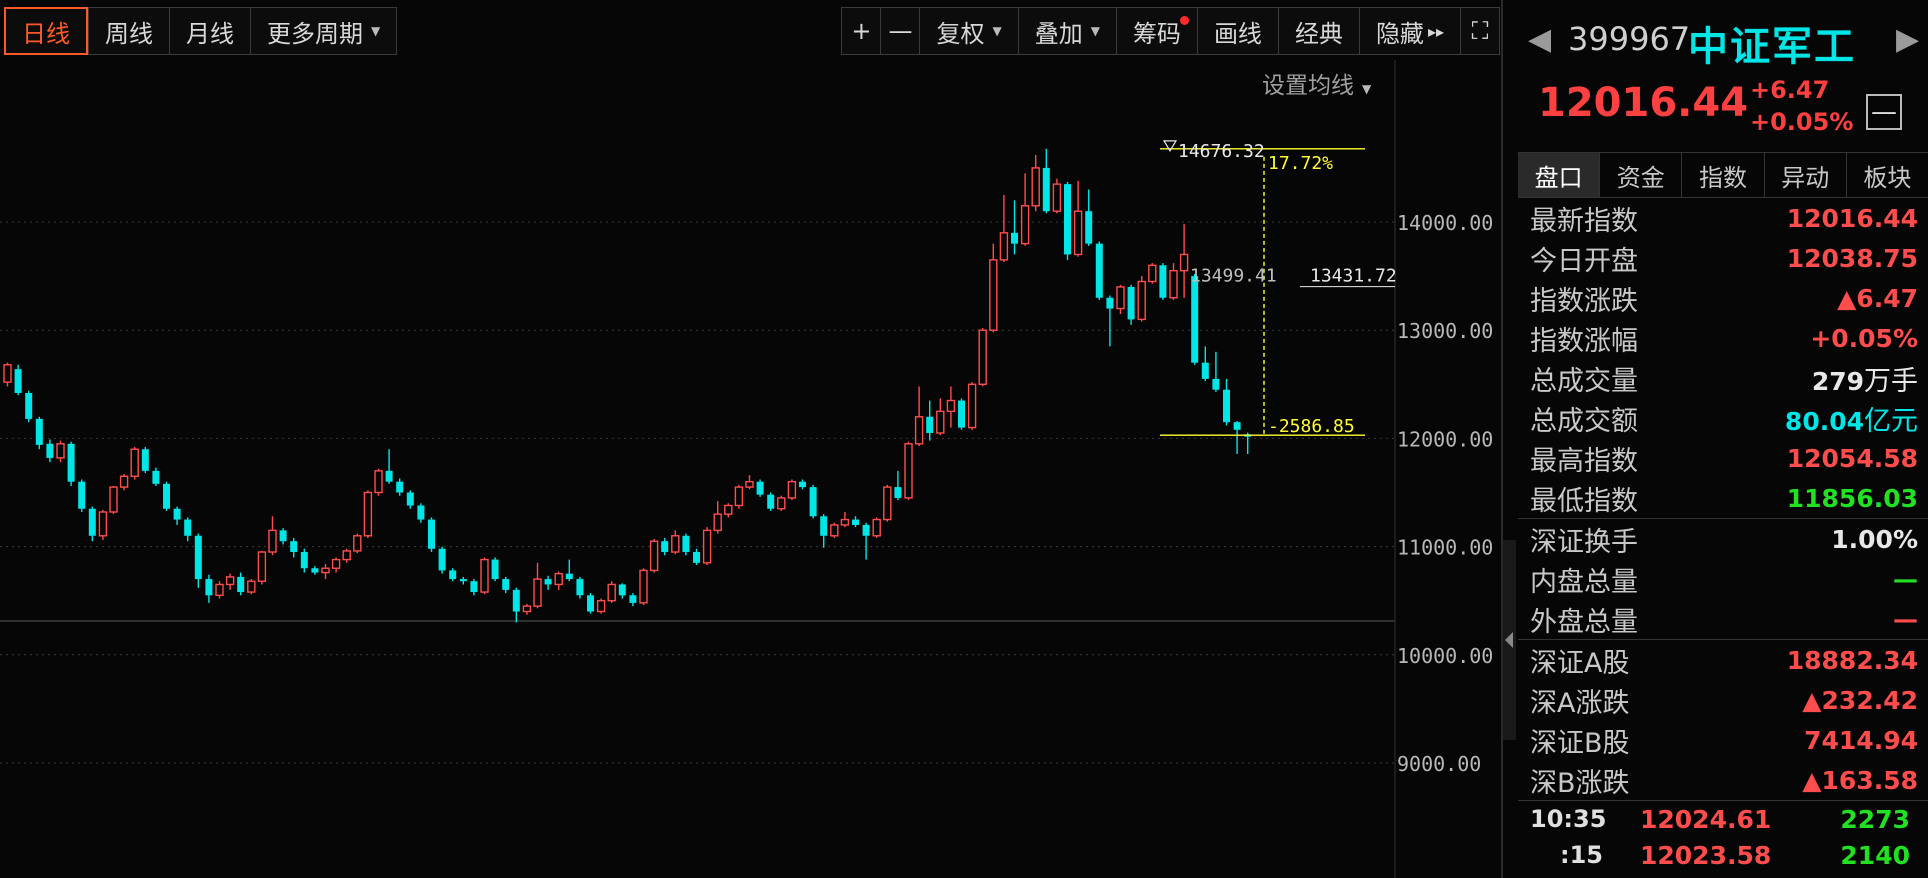 Image resolution: width=1928 pixels, height=878 pixels. I want to click on next-stock-icon: ▶, so click(1907, 39).